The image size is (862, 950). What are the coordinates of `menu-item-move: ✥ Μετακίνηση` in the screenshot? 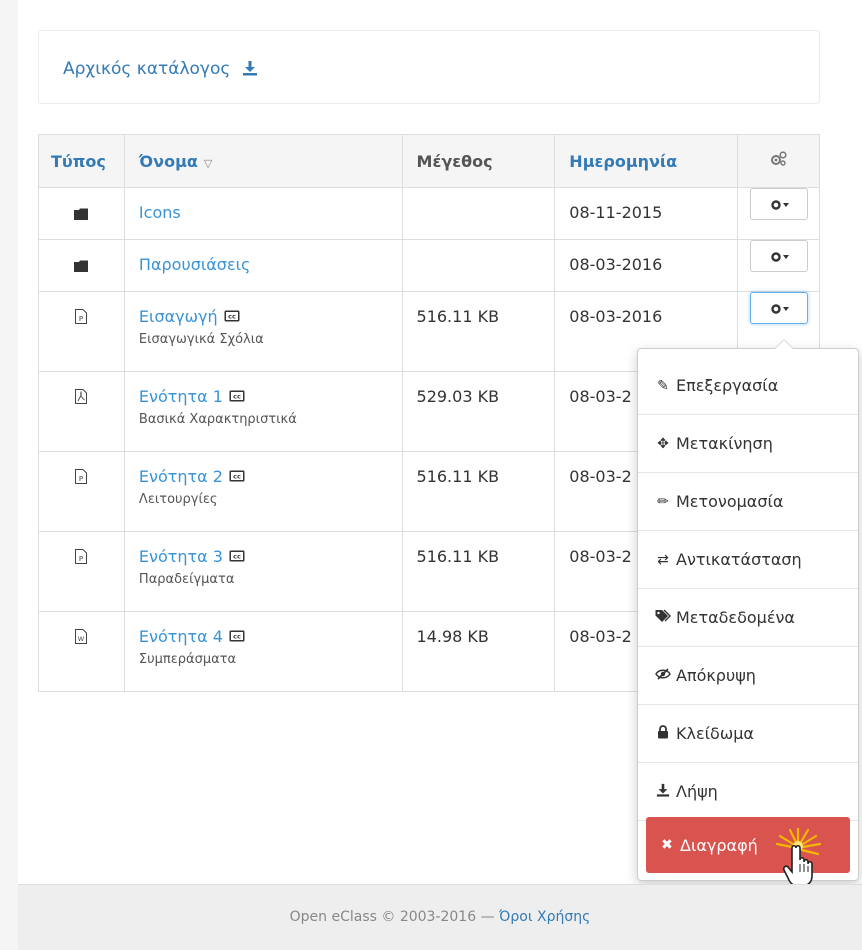 It's located at (748, 444).